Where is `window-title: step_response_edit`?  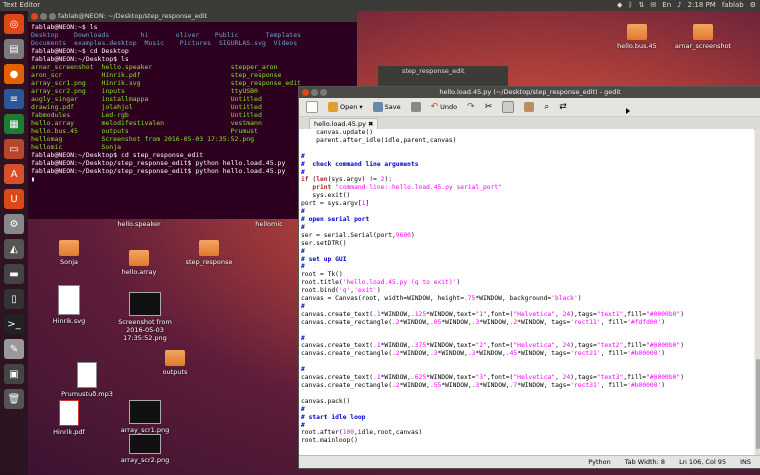 window-title: step_response_edit is located at coordinates (433, 71).